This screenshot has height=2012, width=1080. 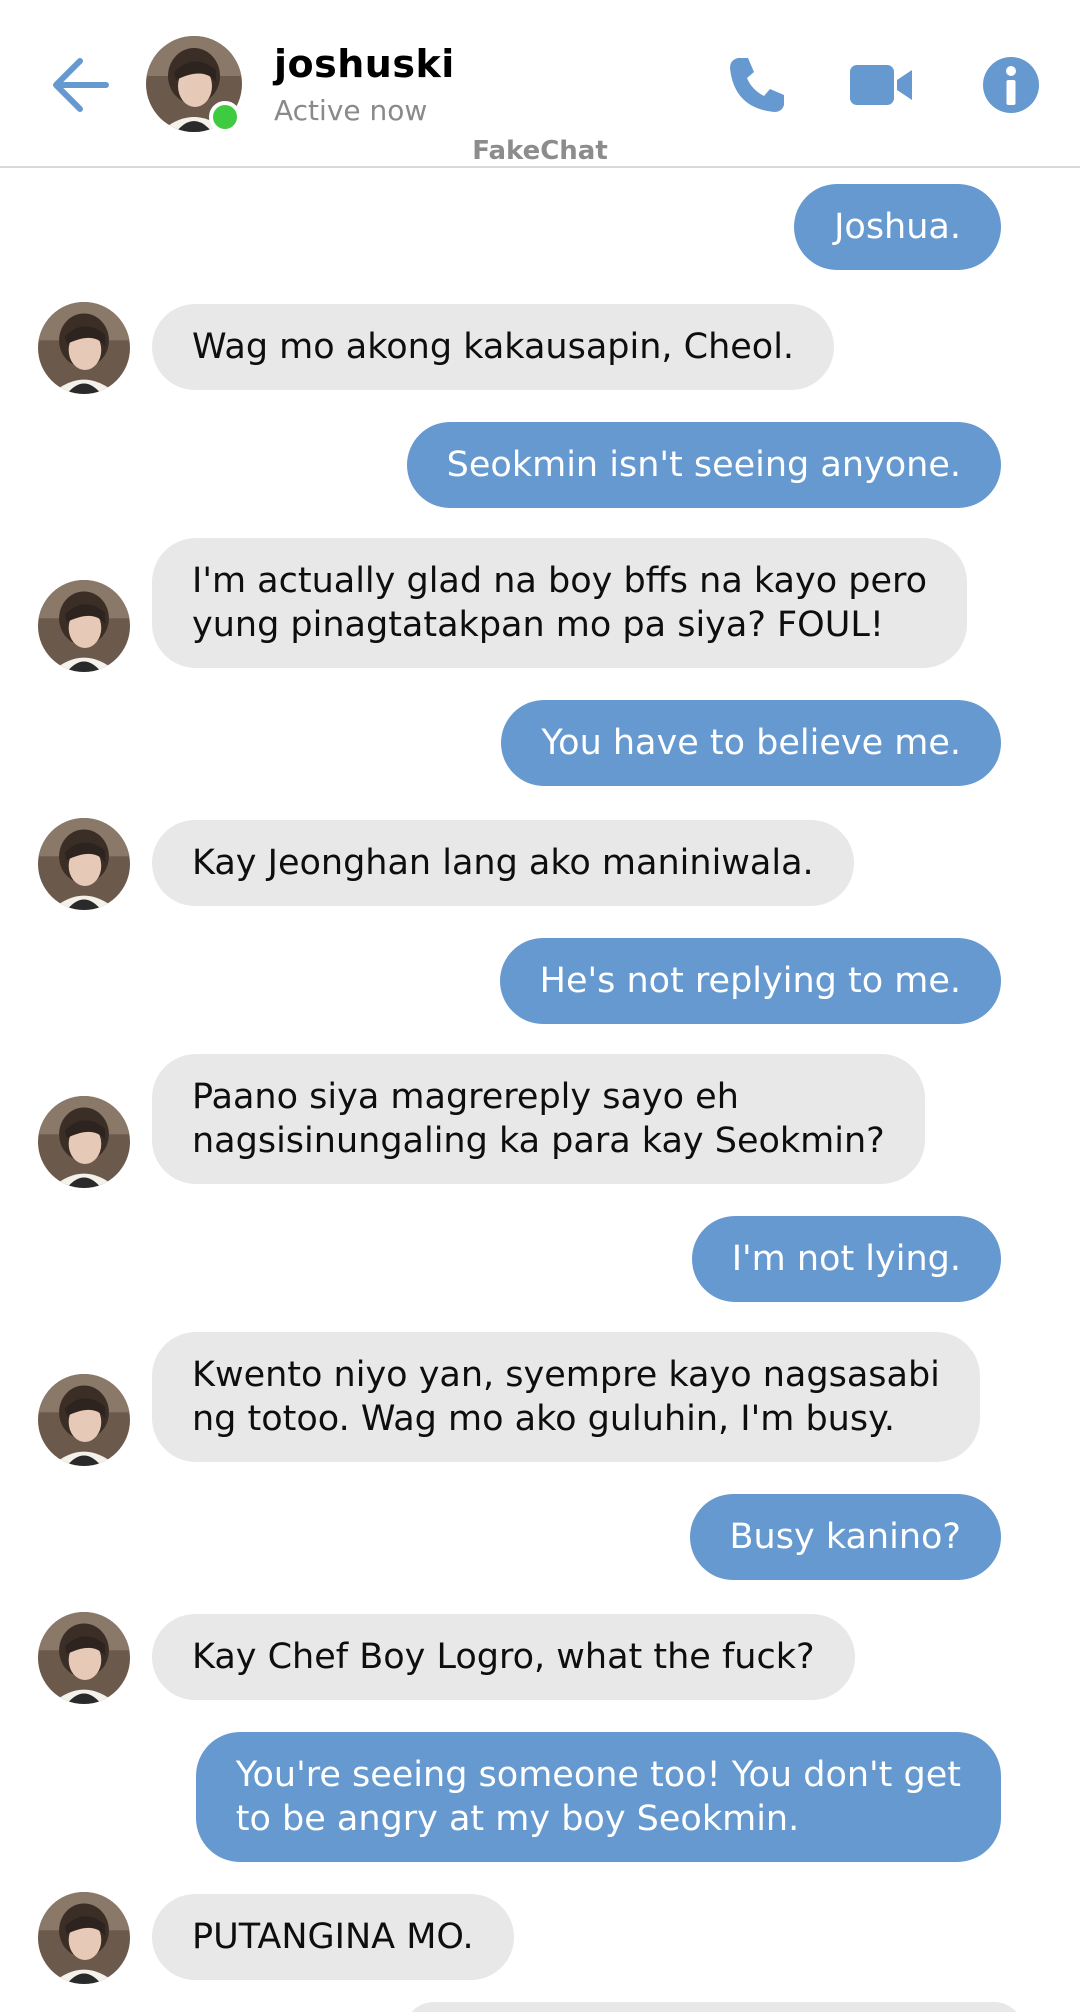 I want to click on message-bubble-sent: You have to believe me., so click(x=751, y=743).